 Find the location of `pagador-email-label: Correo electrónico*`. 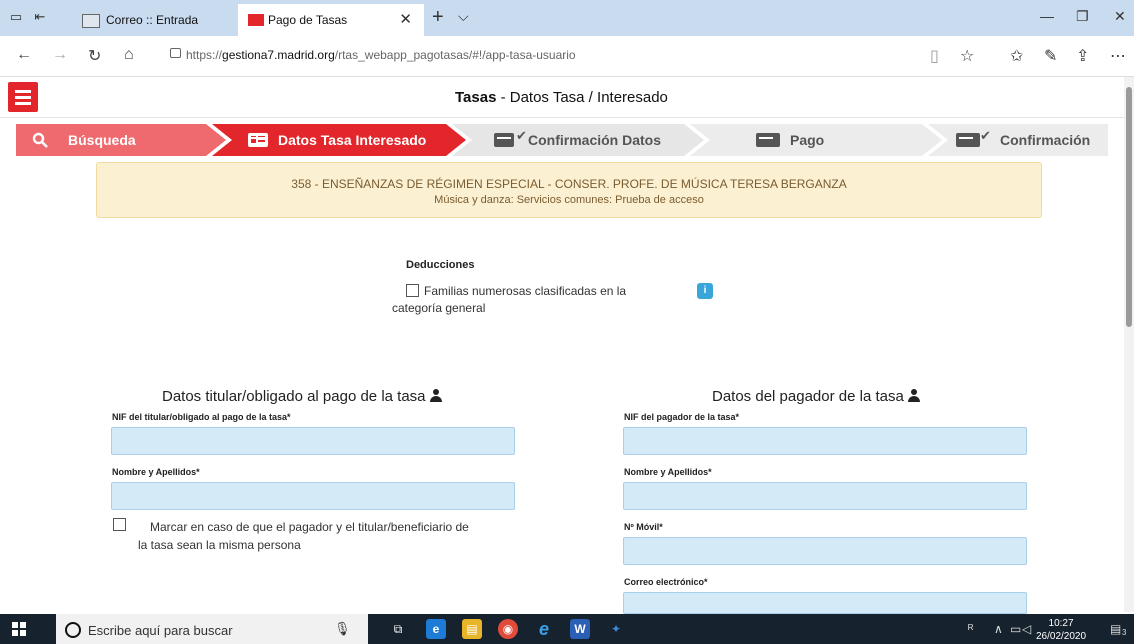

pagador-email-label: Correo electrónico* is located at coordinates (666, 582).